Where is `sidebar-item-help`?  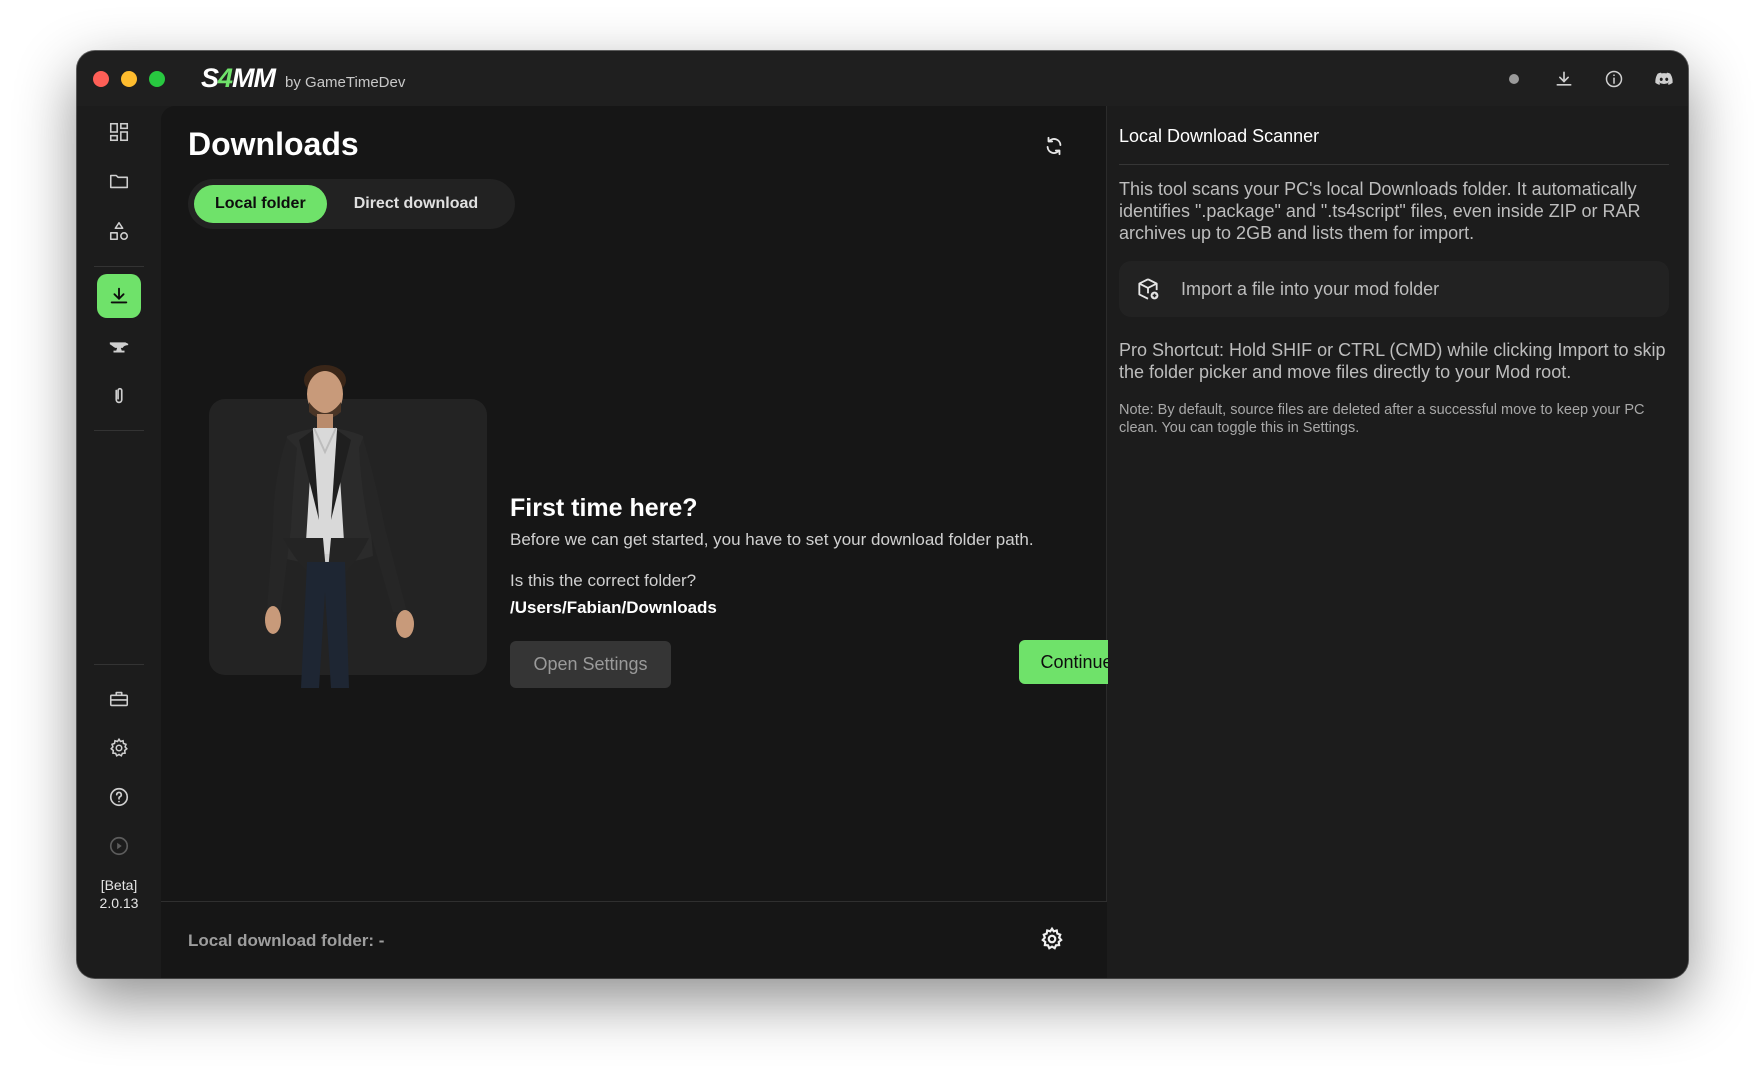
sidebar-item-help is located at coordinates (119, 797).